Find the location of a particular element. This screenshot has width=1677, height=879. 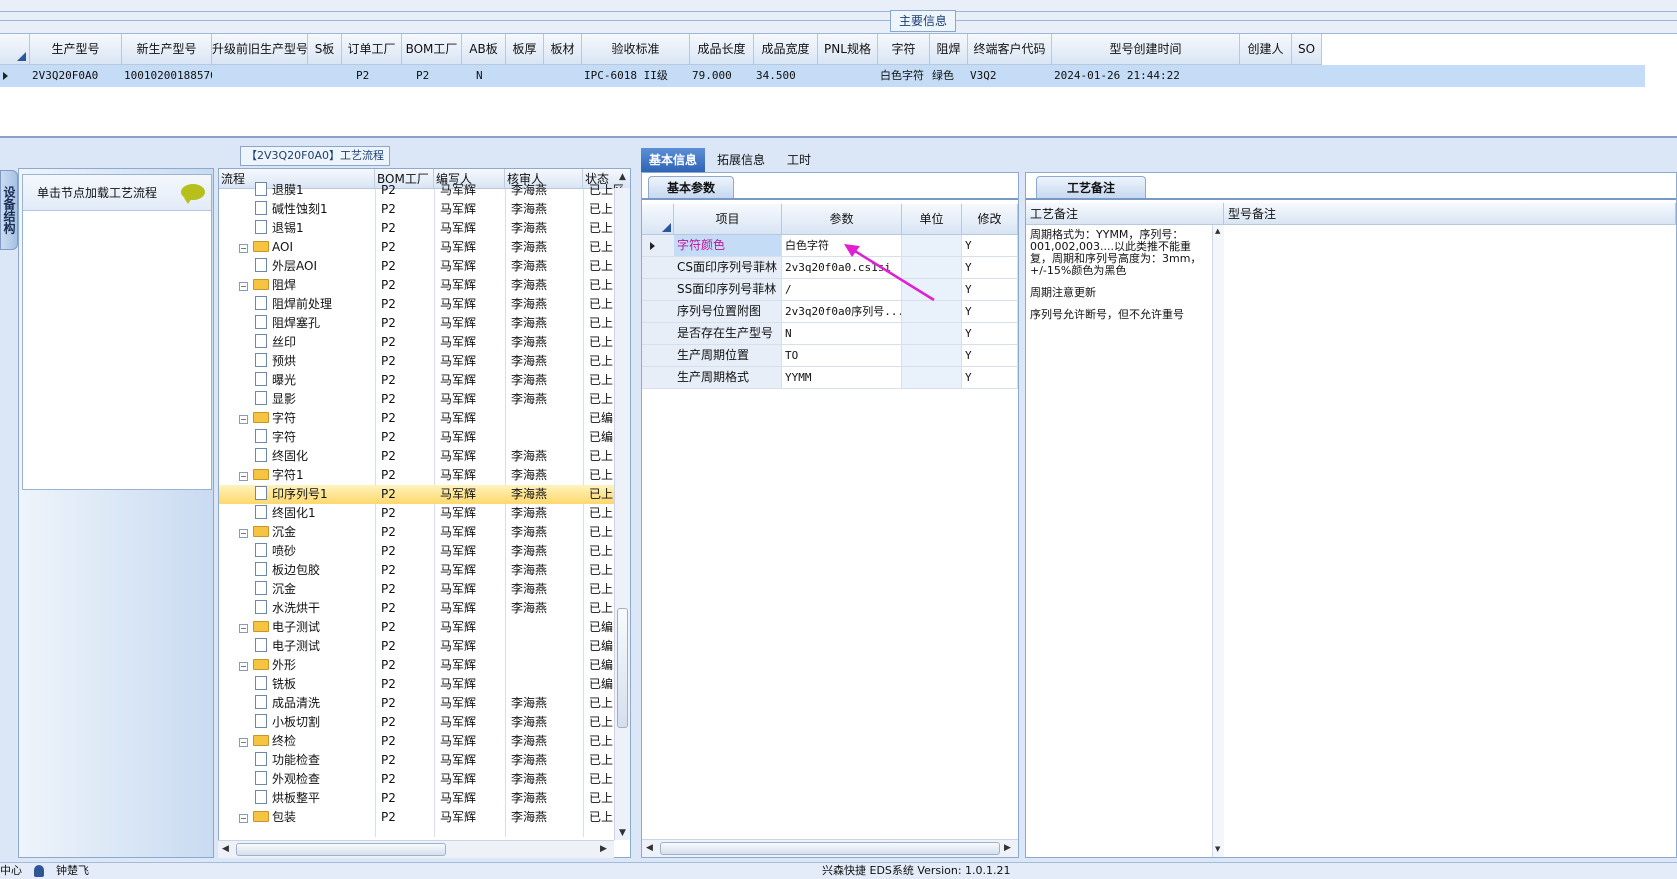

flow-node-name: 铣板 is located at coordinates (297, 684).